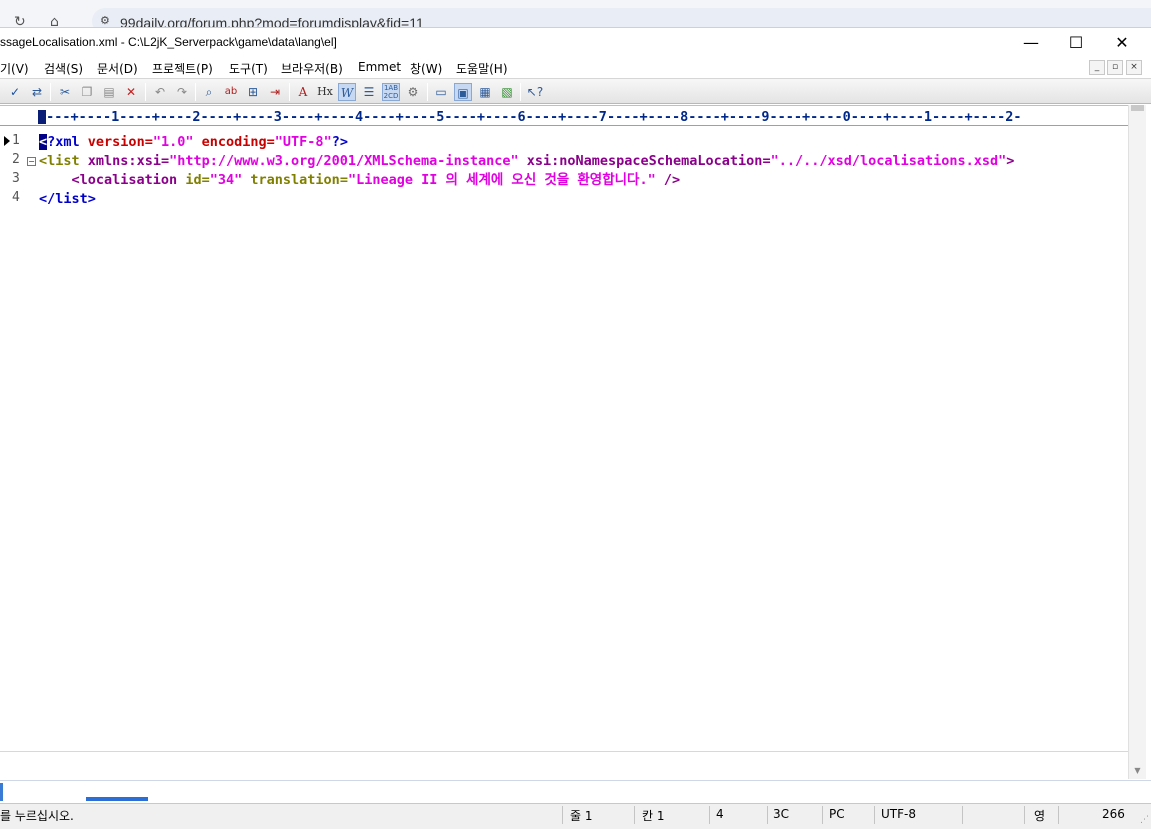  What do you see at coordinates (15, 92) in the screenshot?
I see `spellcheck-icon: ✓` at bounding box center [15, 92].